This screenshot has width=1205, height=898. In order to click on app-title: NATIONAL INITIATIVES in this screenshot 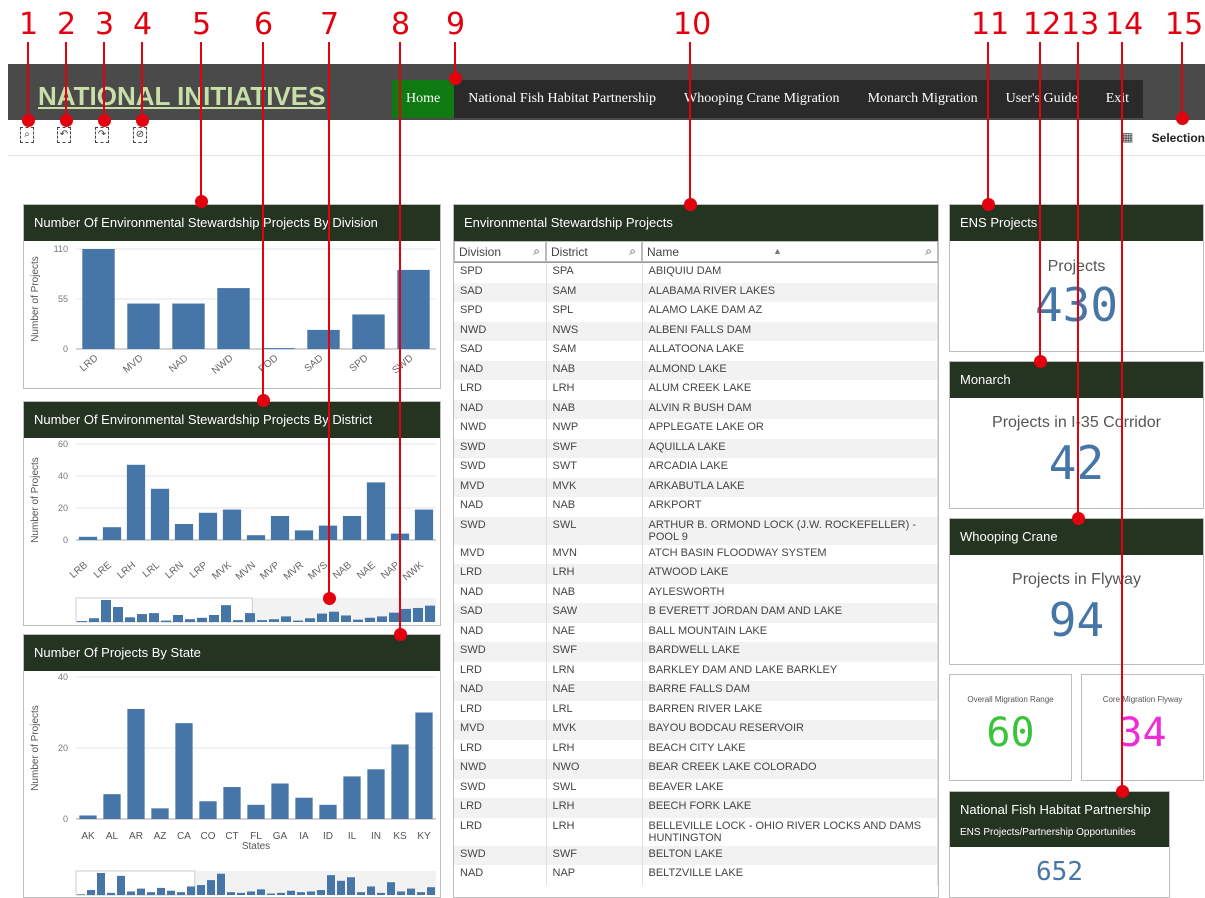, I will do `click(181, 96)`.